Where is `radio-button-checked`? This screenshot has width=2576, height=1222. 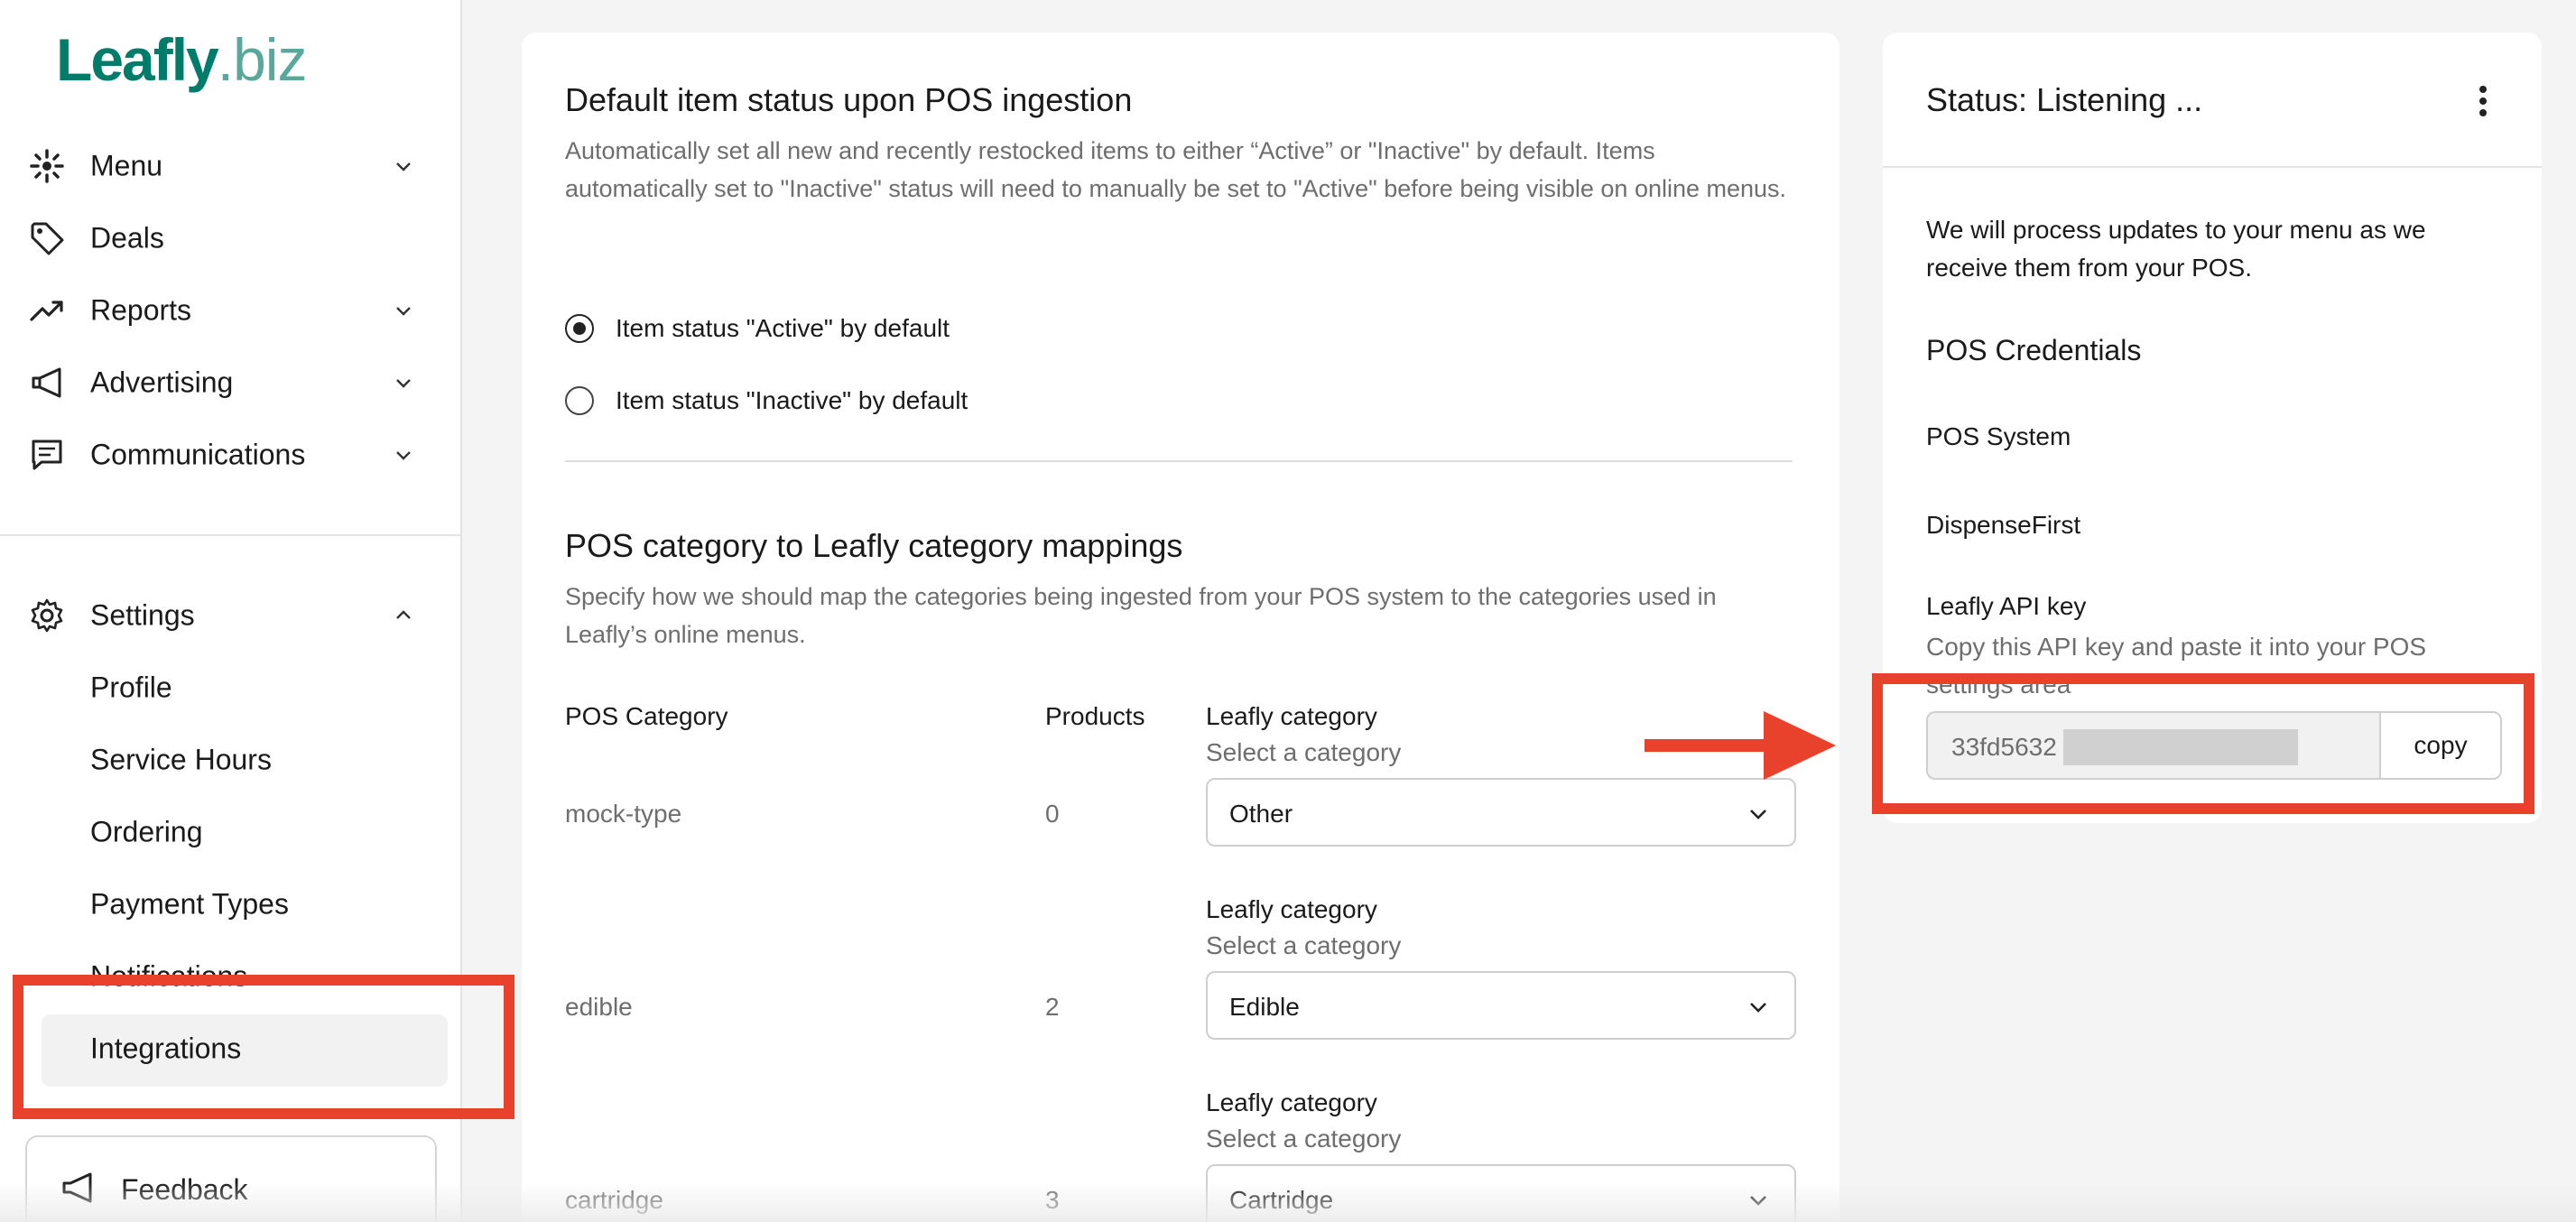 radio-button-checked is located at coordinates (579, 328).